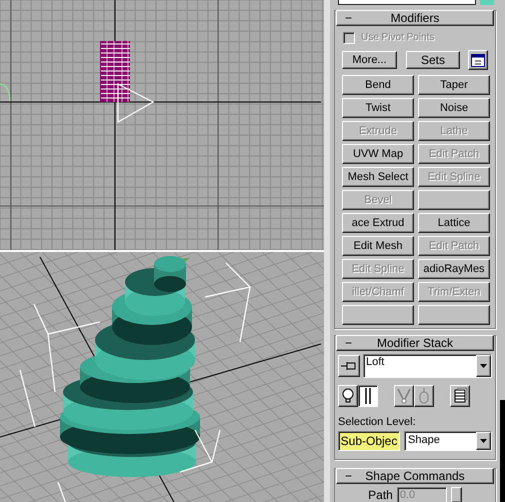  What do you see at coordinates (454, 85) in the screenshot?
I see `modifier-button: Taper` at bounding box center [454, 85].